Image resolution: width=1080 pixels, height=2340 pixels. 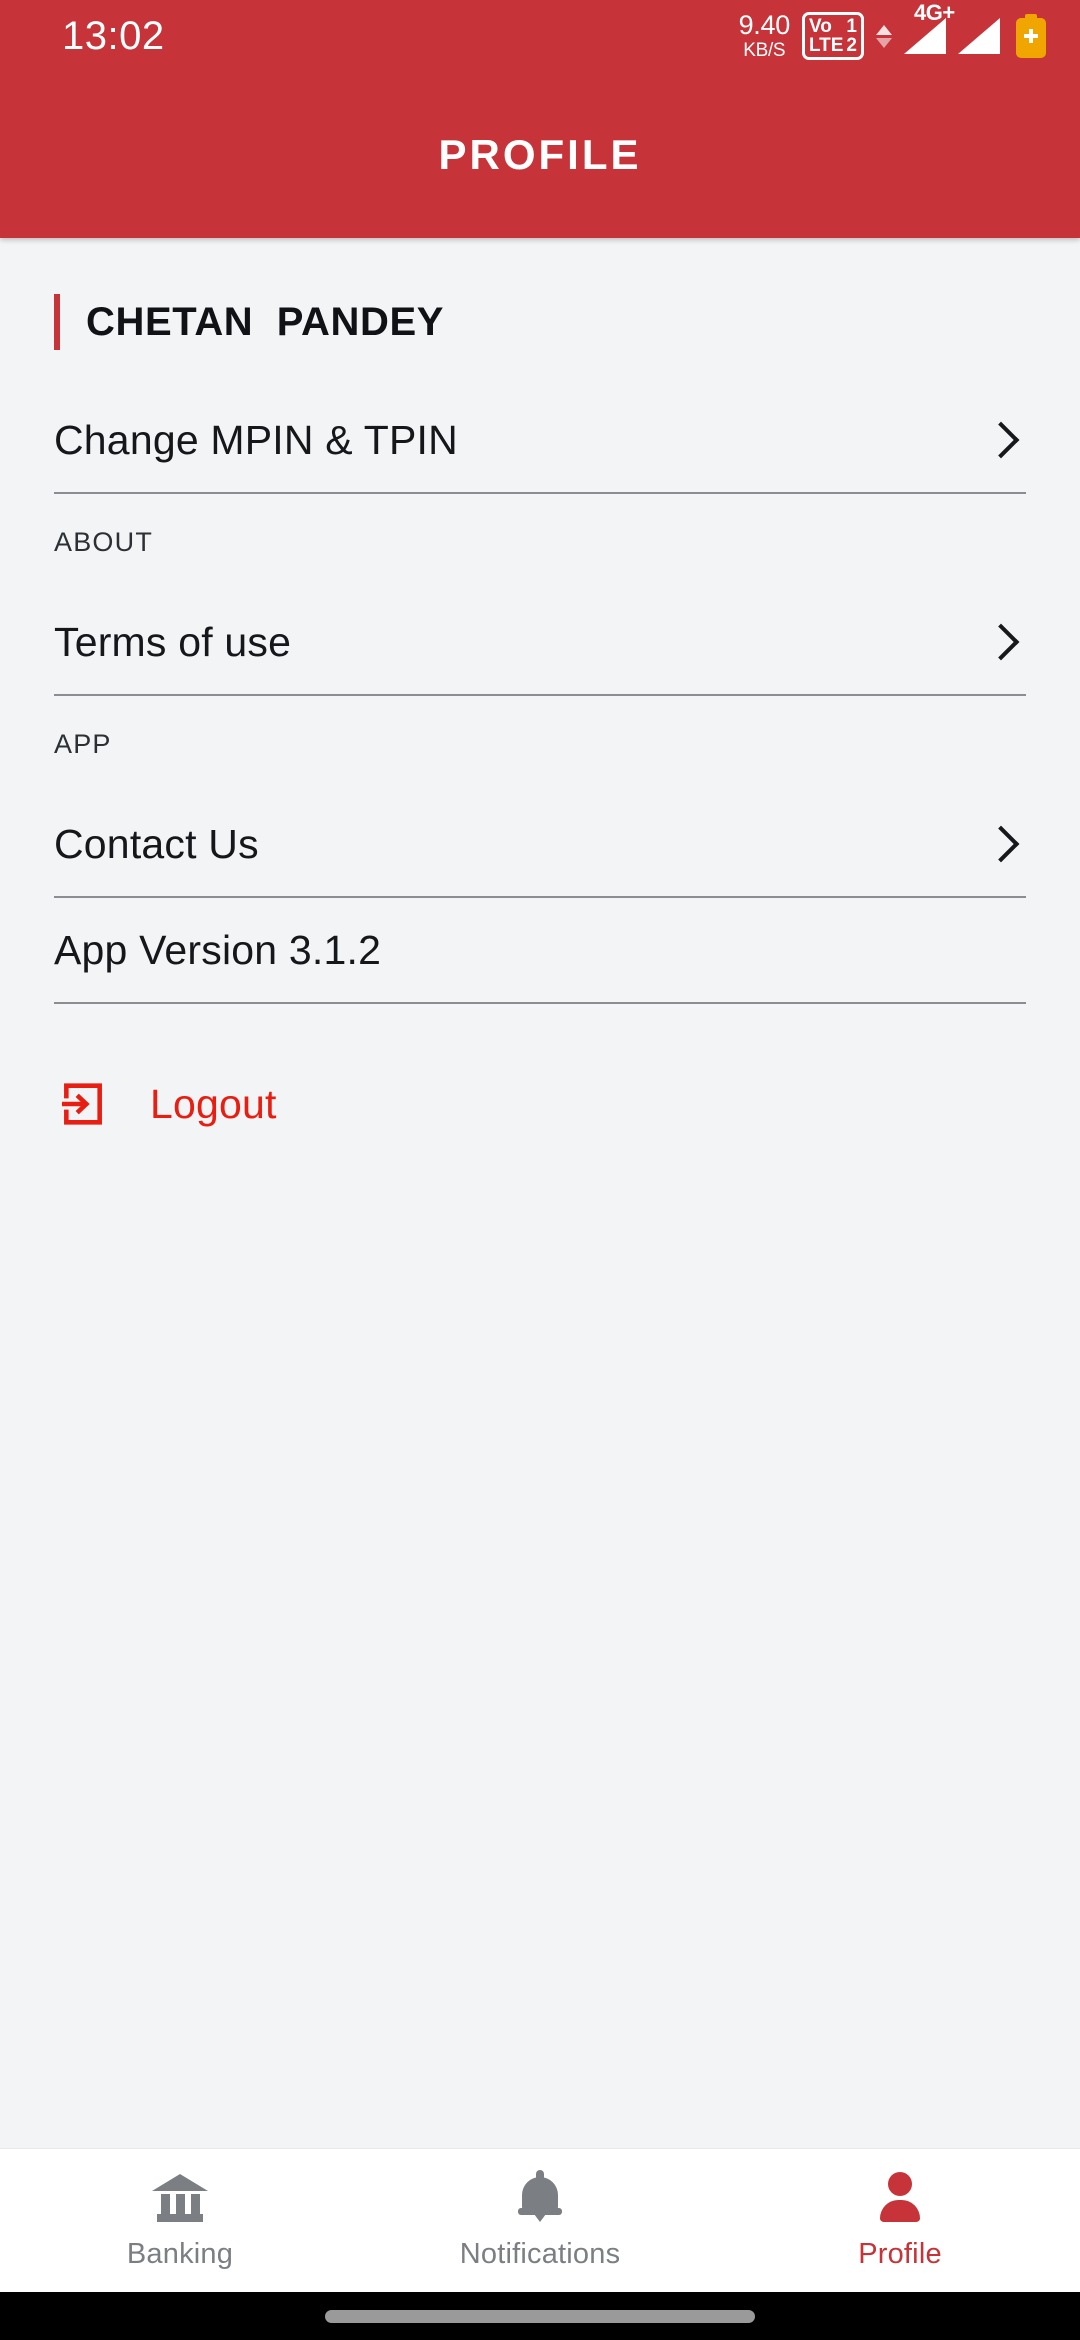 What do you see at coordinates (820, 26) in the screenshot?
I see `volte-label-top: Vo` at bounding box center [820, 26].